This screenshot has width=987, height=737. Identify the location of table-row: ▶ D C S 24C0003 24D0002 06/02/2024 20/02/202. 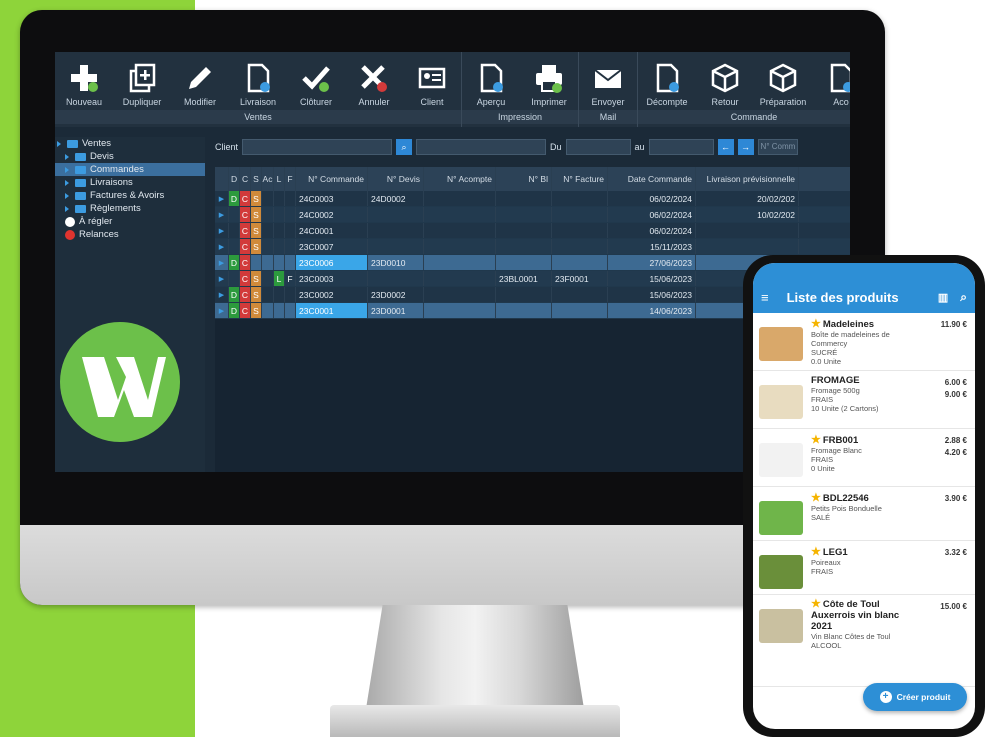
(532, 199).